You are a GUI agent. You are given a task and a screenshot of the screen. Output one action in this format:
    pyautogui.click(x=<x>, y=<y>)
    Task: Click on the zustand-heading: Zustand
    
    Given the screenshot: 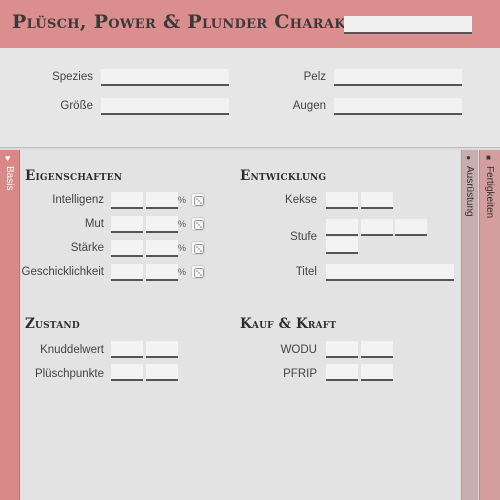 What is the action you would take?
    pyautogui.click(x=52, y=324)
    